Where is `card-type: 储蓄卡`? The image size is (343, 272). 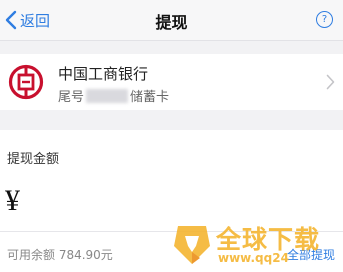
card-type: 储蓄卡 is located at coordinates (150, 97).